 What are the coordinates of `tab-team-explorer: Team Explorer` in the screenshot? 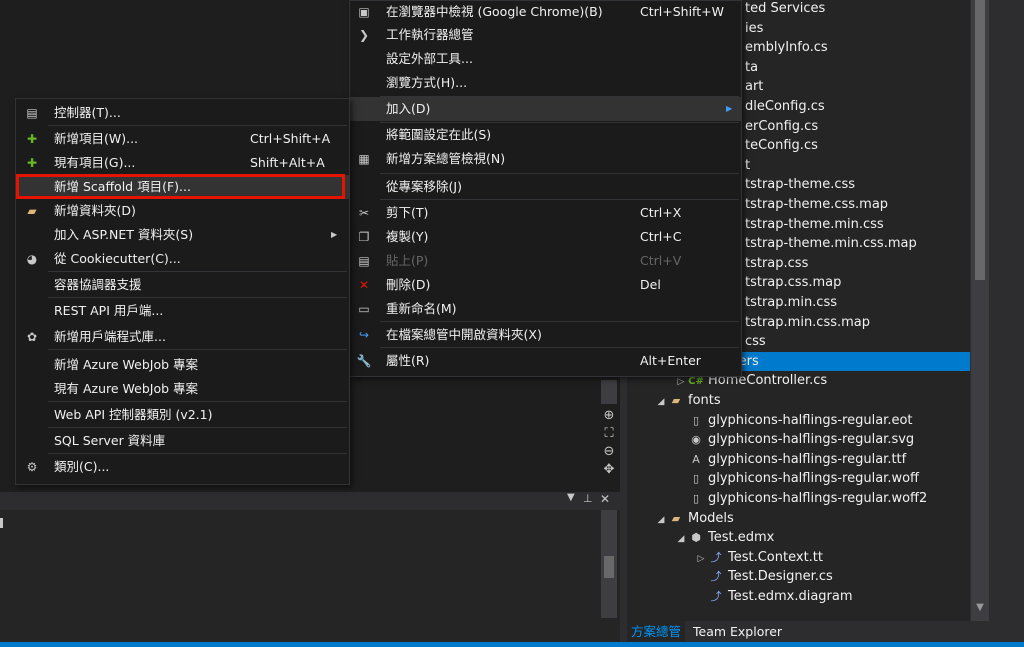 It's located at (737, 631).